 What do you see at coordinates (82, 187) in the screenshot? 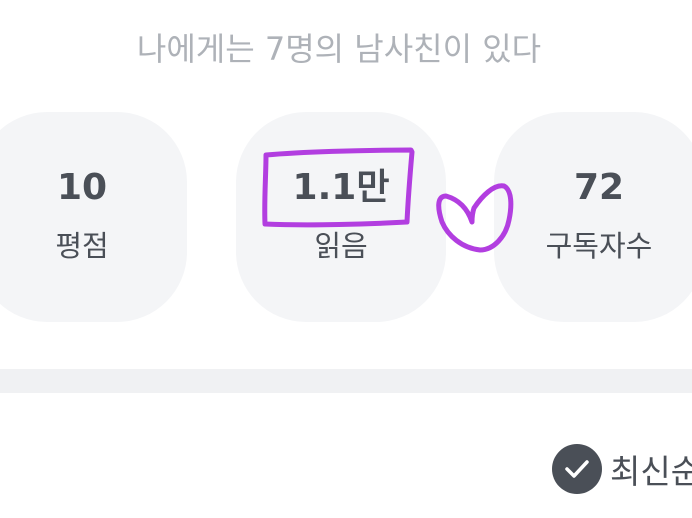
I see `stat-value-rating: 10` at bounding box center [82, 187].